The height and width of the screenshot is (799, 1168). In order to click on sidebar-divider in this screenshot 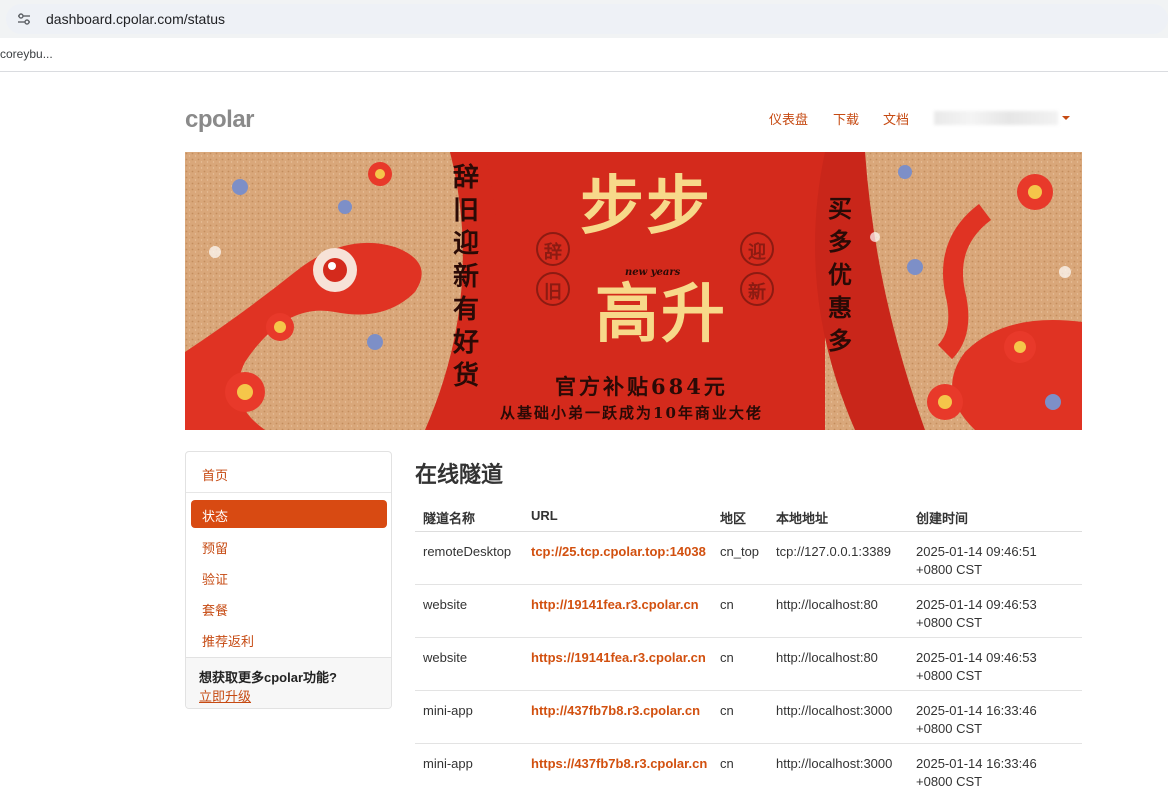, I will do `click(288, 492)`.